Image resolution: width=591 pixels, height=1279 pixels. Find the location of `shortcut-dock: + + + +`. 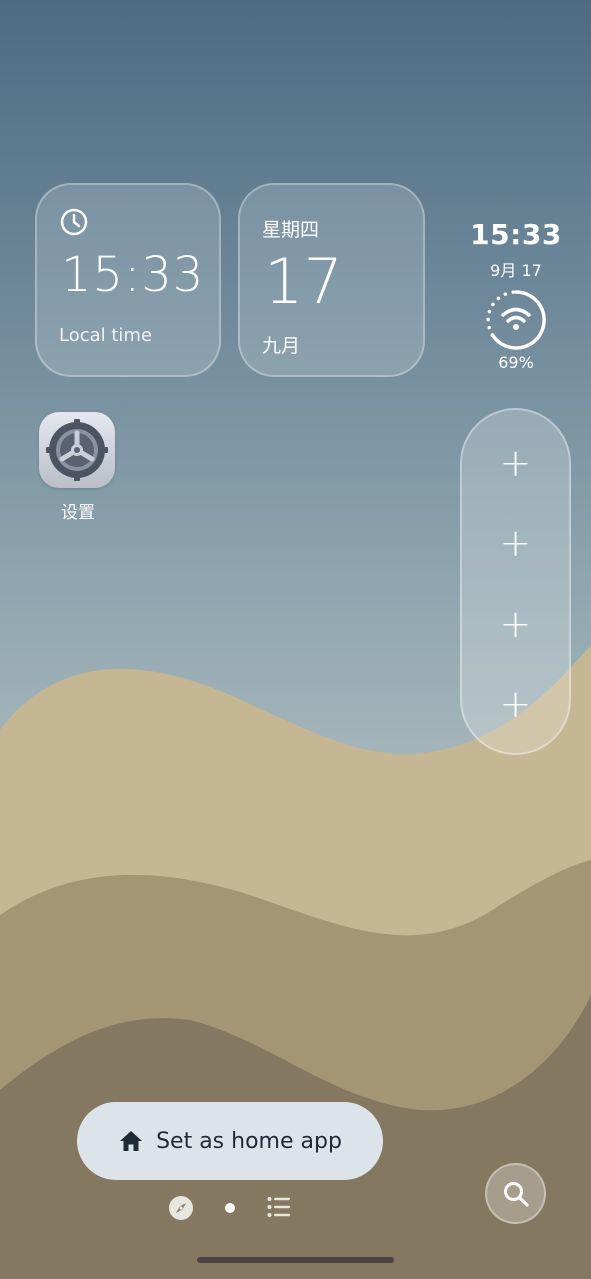

shortcut-dock: + + + + is located at coordinates (515, 581).